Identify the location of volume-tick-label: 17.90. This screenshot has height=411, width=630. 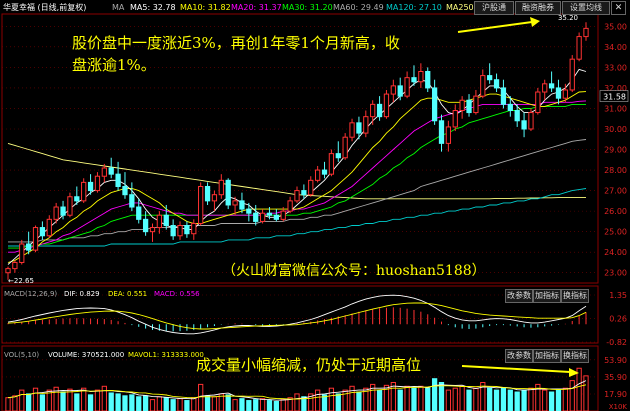
(615, 394).